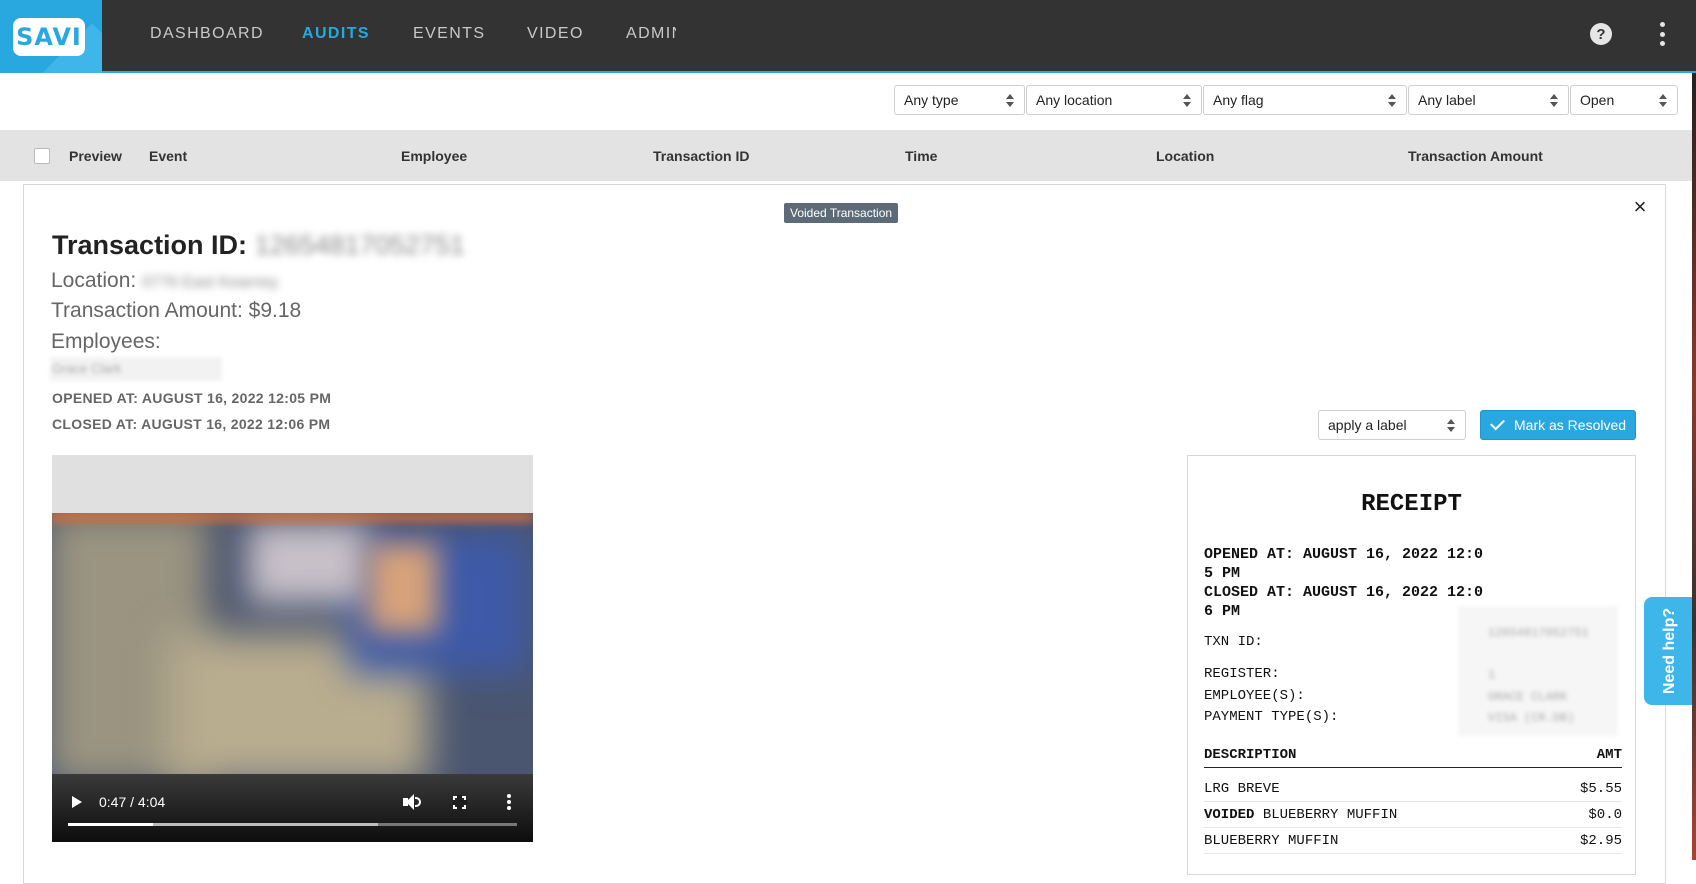  I want to click on location-info: Location: 0776 East Kearney, so click(164, 281).